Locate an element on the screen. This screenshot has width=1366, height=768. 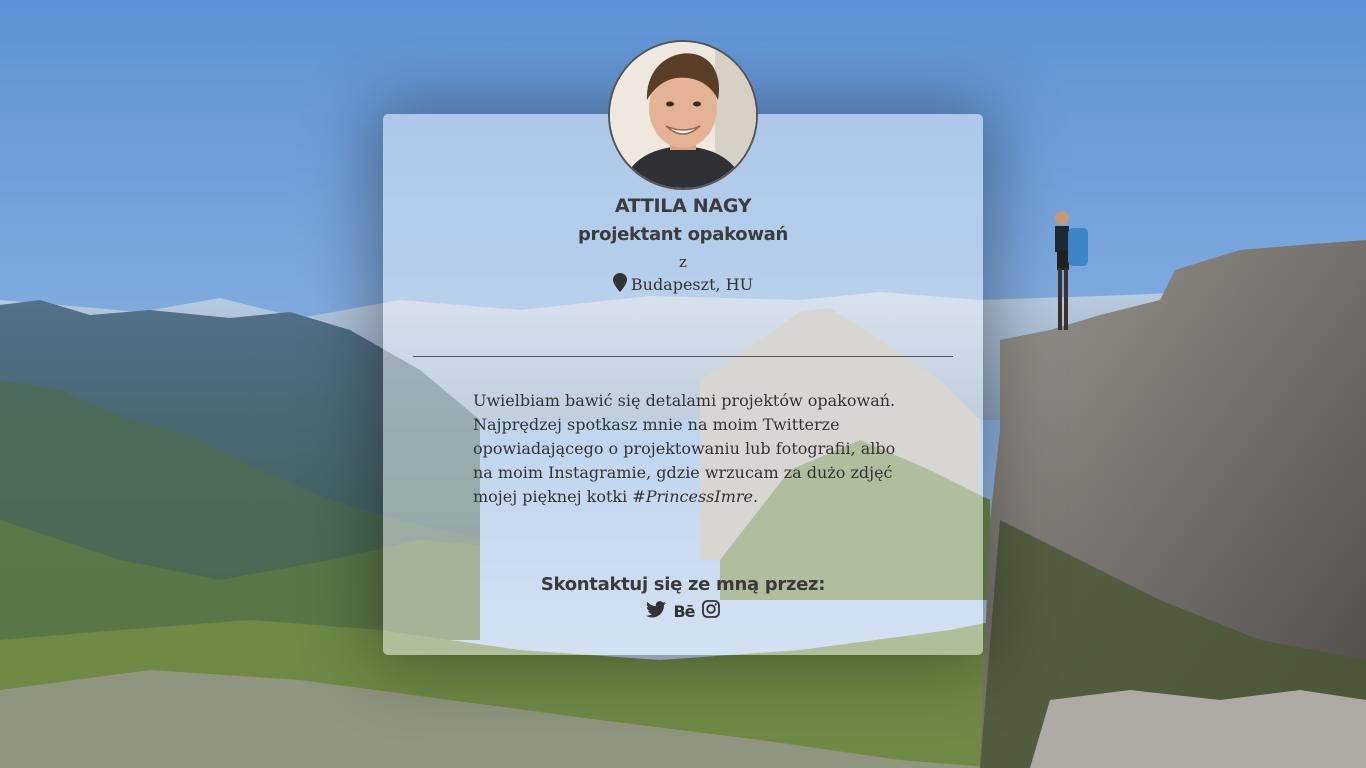
twitter-icon is located at coordinates (656, 611).